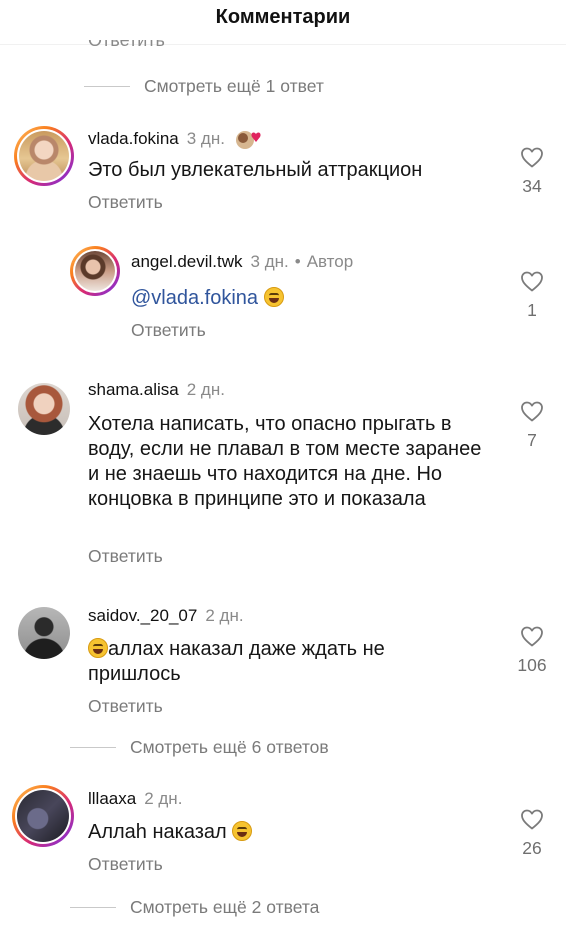 This screenshot has height=930, width=566. I want to click on like-count: 26, so click(532, 848).